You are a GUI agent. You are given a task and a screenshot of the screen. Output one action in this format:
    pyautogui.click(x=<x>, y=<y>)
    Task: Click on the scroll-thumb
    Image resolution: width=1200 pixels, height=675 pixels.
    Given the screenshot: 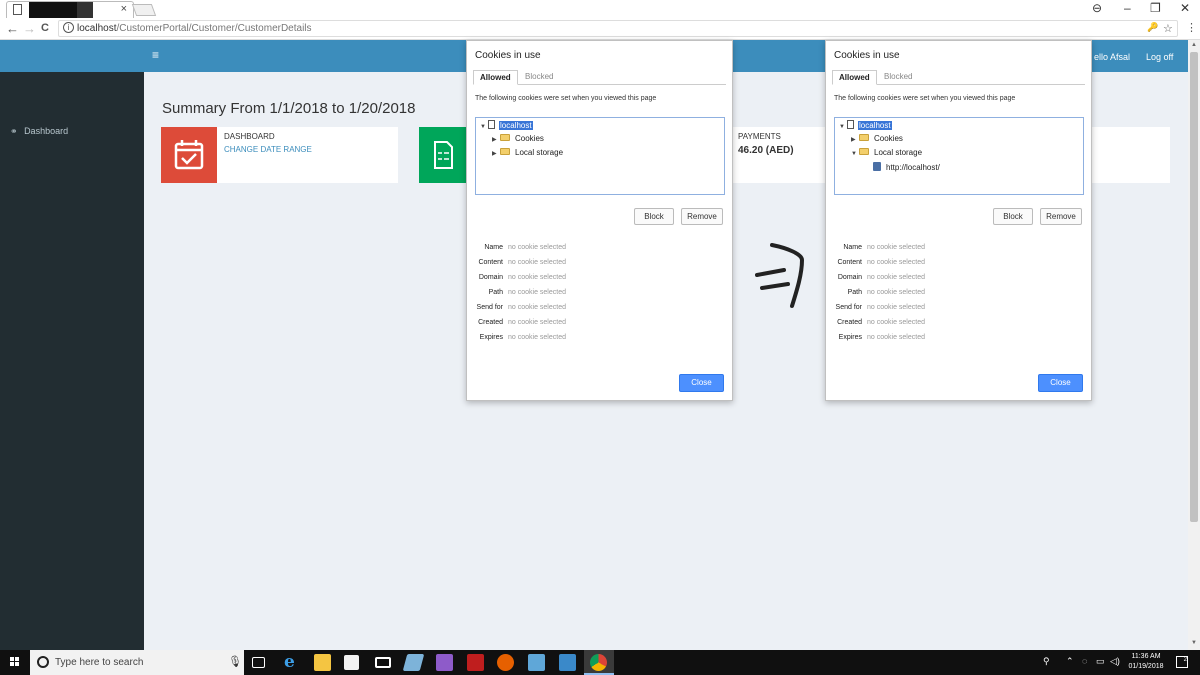 What is the action you would take?
    pyautogui.click(x=1194, y=287)
    